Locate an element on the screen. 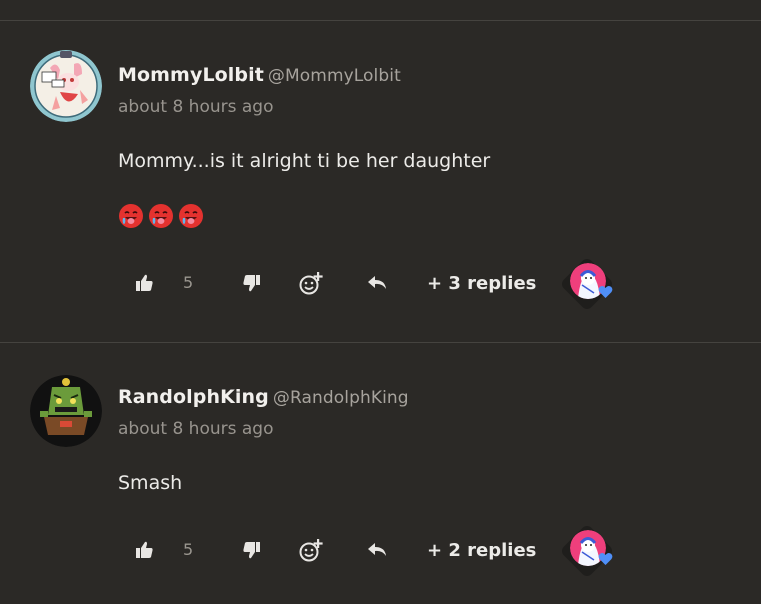  view-replies-link: + 2 replies is located at coordinates (481, 550).